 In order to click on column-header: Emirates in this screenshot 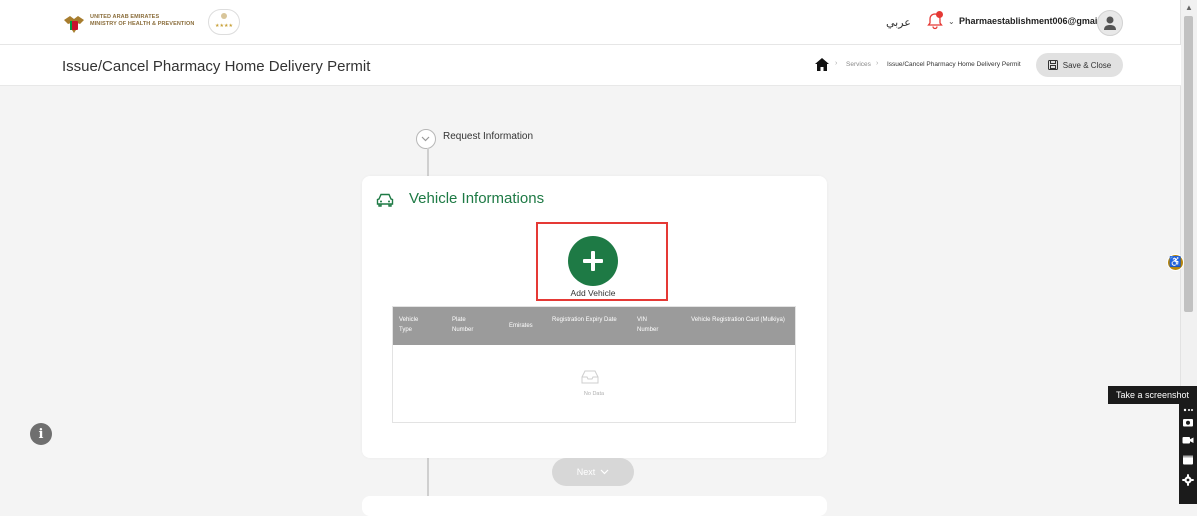, I will do `click(521, 326)`.